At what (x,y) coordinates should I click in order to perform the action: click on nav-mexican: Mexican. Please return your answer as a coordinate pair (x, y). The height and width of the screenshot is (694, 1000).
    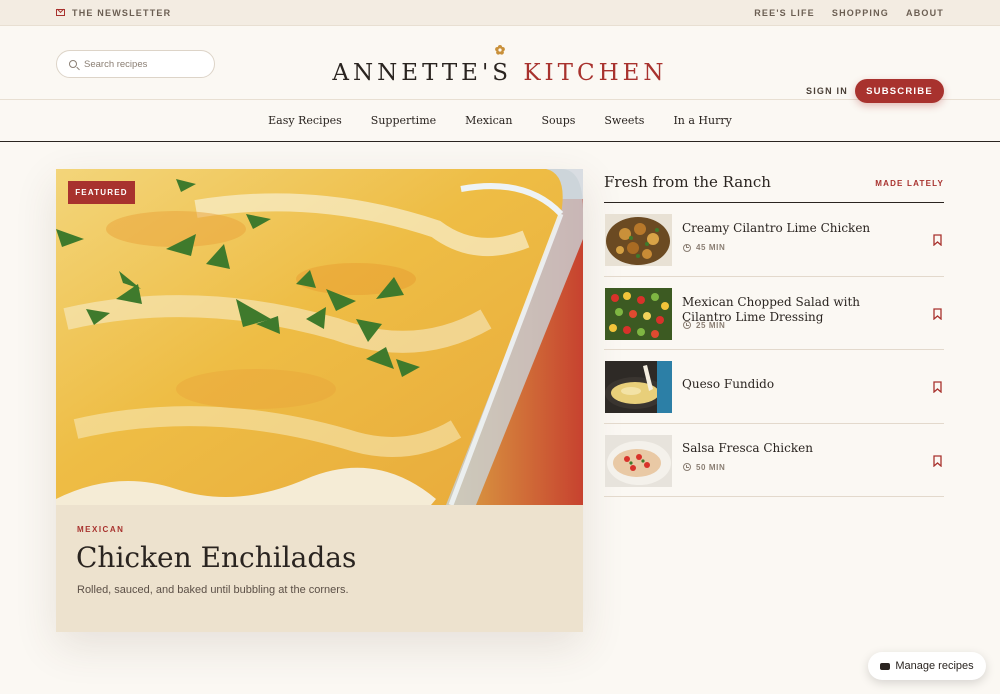
    Looking at the image, I should click on (488, 120).